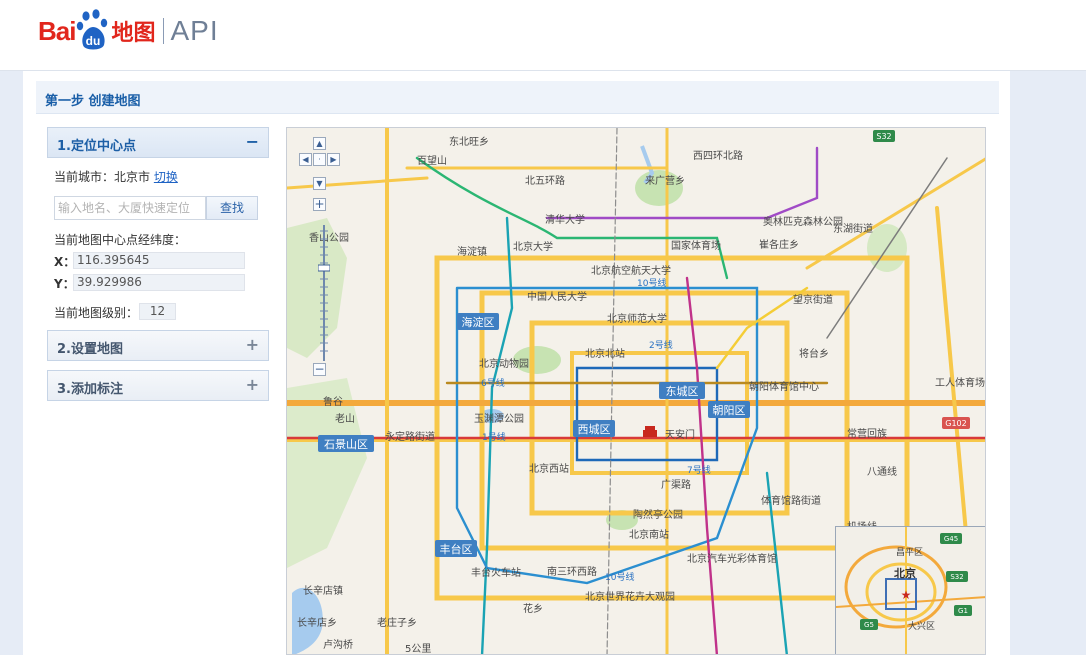  Describe the element at coordinates (159, 260) in the screenshot. I see `x-value-field: 116.395645` at that location.